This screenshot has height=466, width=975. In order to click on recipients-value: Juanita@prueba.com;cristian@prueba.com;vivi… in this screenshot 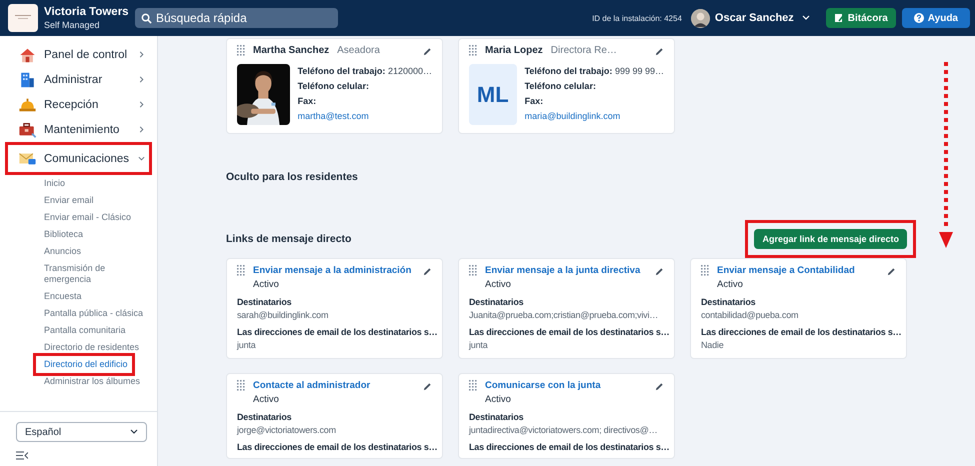, I will do `click(563, 315)`.